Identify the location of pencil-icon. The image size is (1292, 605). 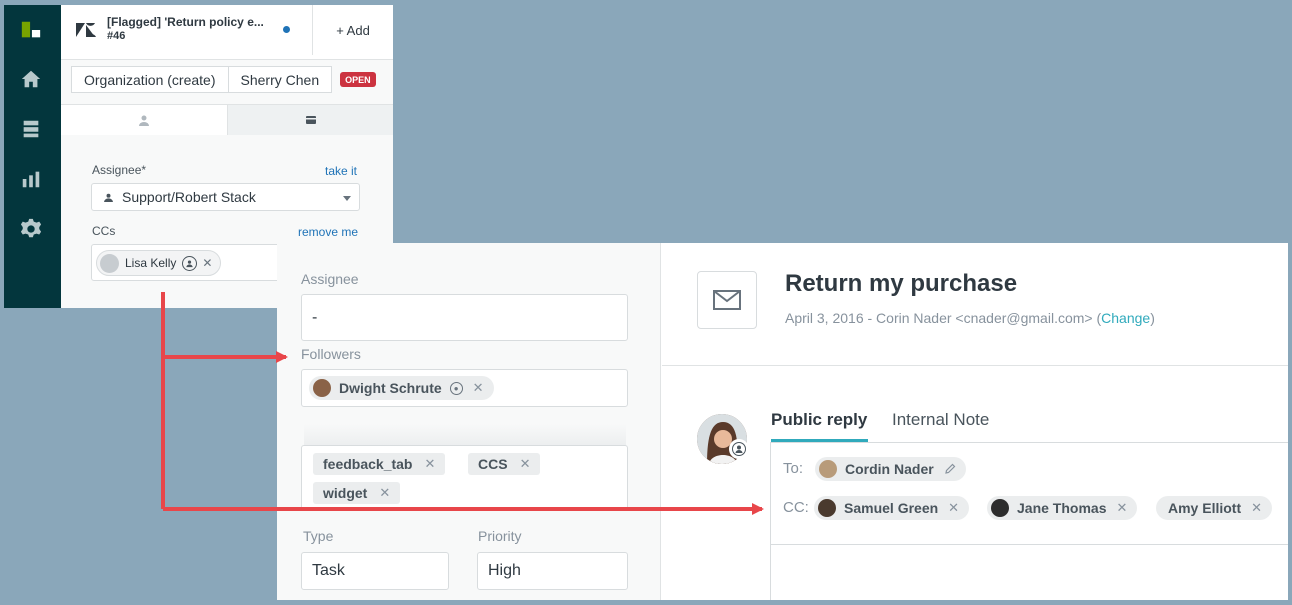
(950, 469).